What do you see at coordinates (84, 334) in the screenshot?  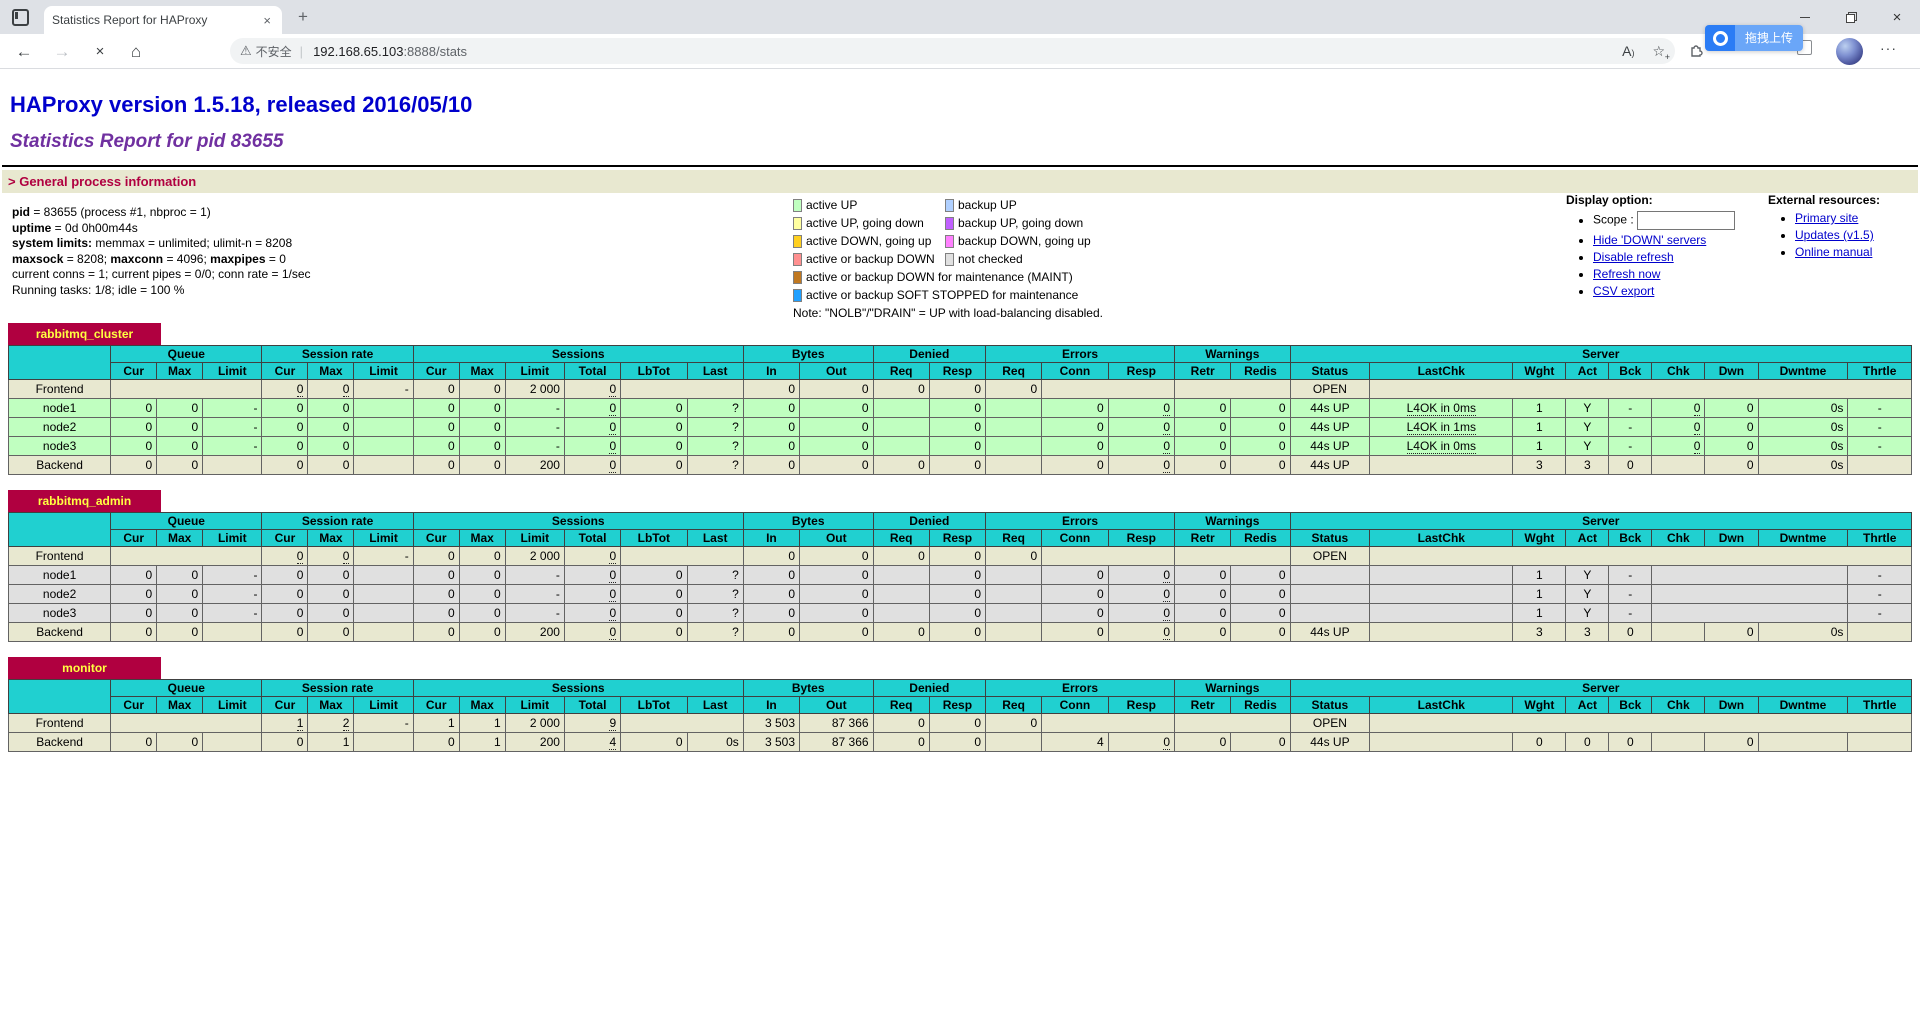 I see `proxy-link-rabbitmq_cluster: rabbitmq_cluster` at bounding box center [84, 334].